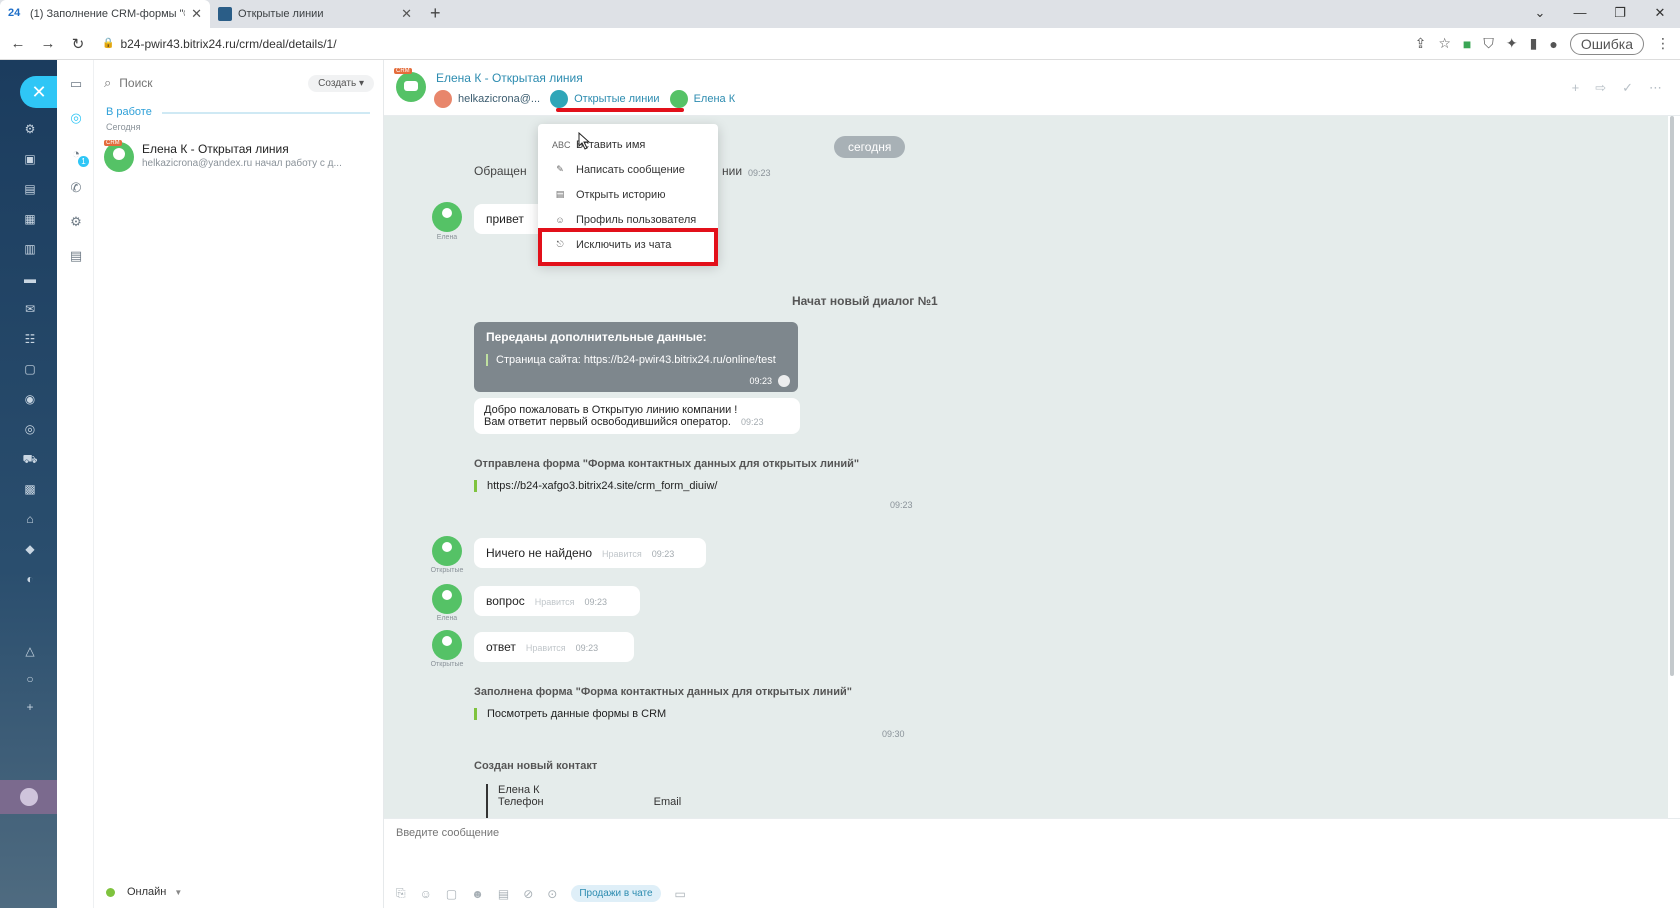 Image resolution: width=1680 pixels, height=908 pixels. I want to click on scrollbar, so click(1672, 396).